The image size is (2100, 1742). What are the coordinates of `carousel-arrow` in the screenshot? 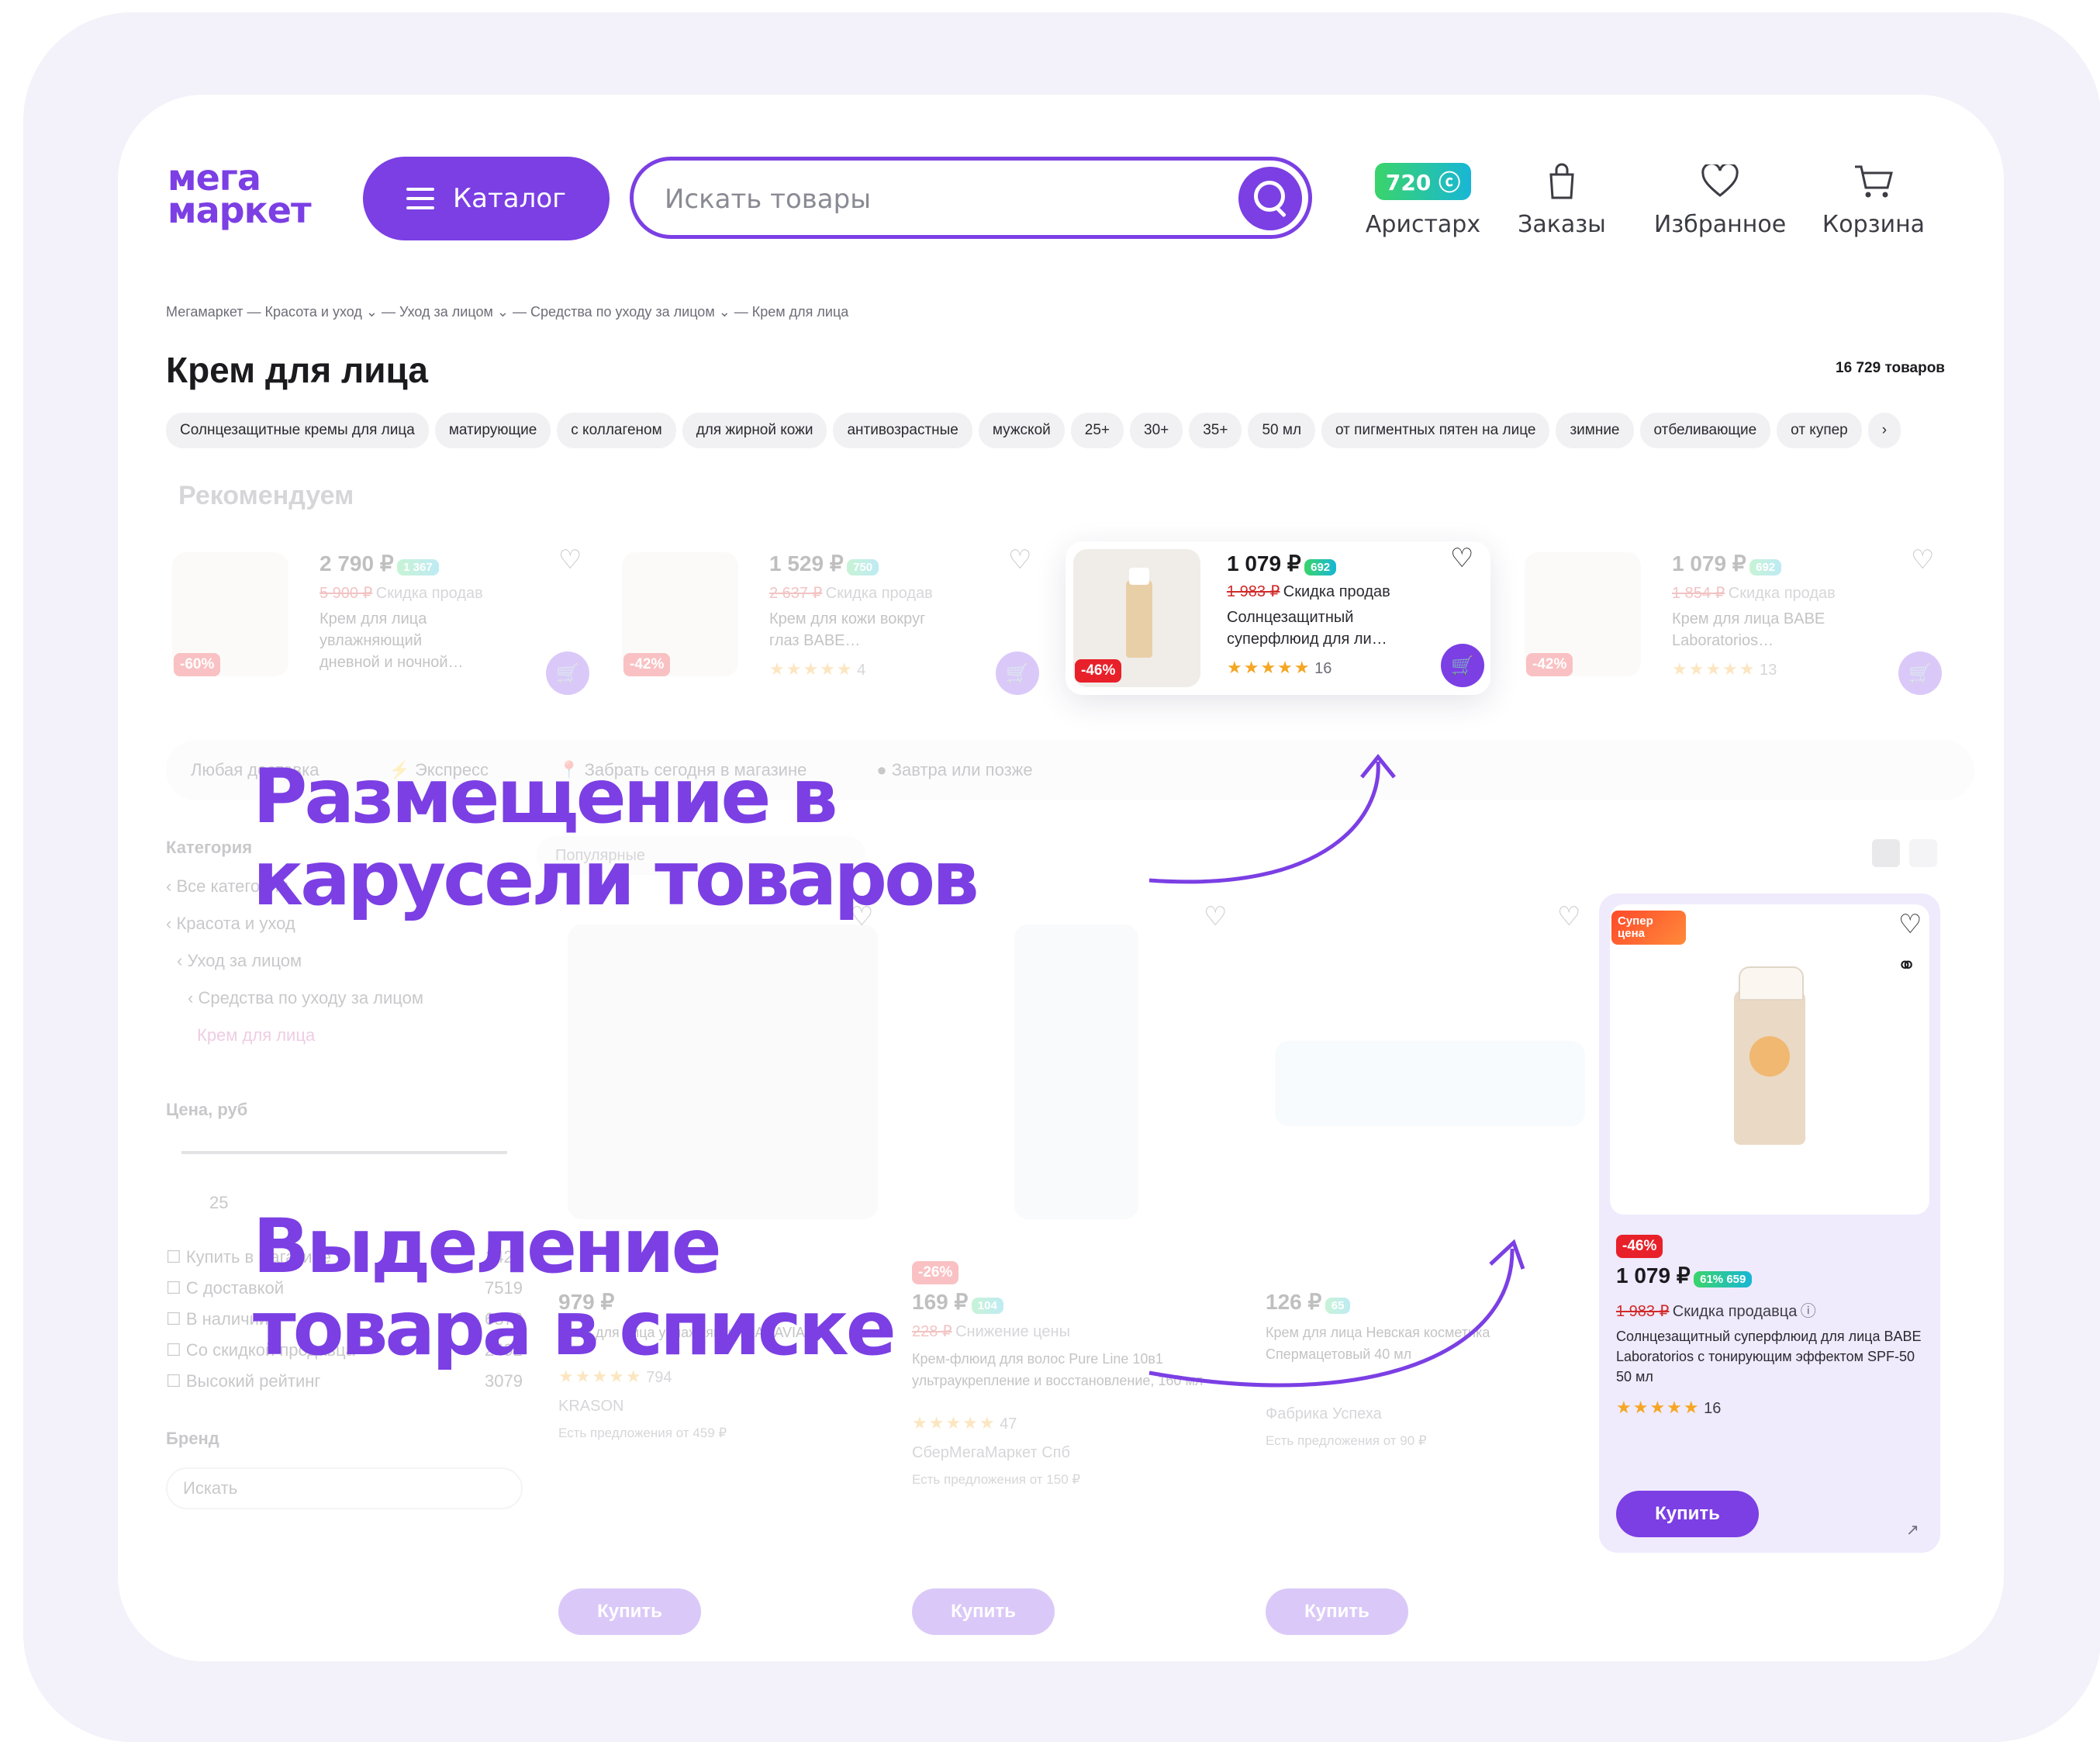 It's located at (1264, 822).